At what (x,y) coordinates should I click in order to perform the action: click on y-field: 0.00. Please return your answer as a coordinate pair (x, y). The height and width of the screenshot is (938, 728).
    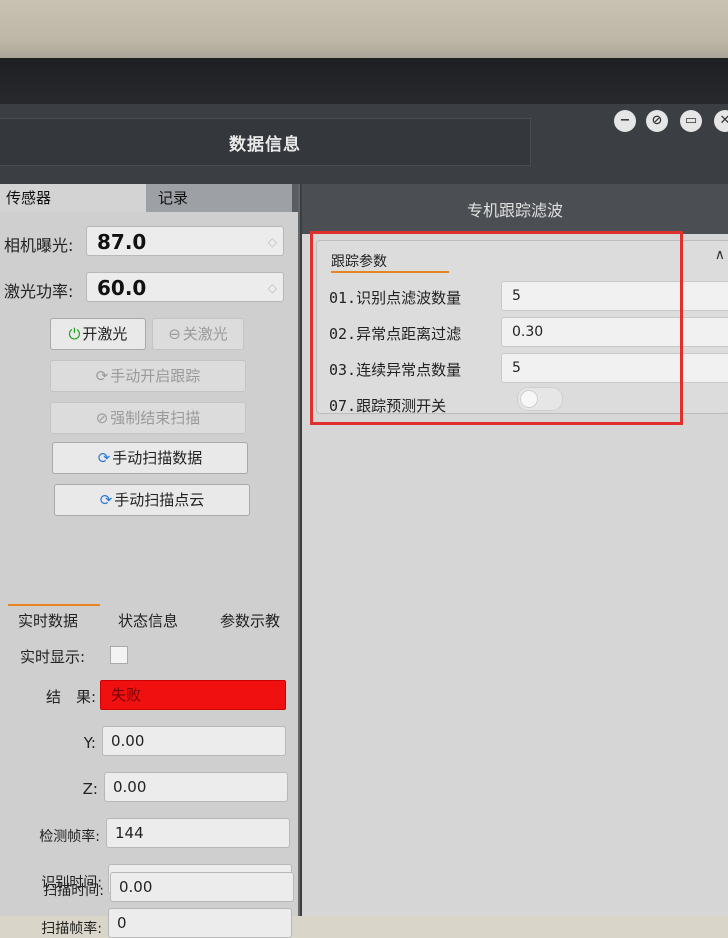
    Looking at the image, I should click on (194, 741).